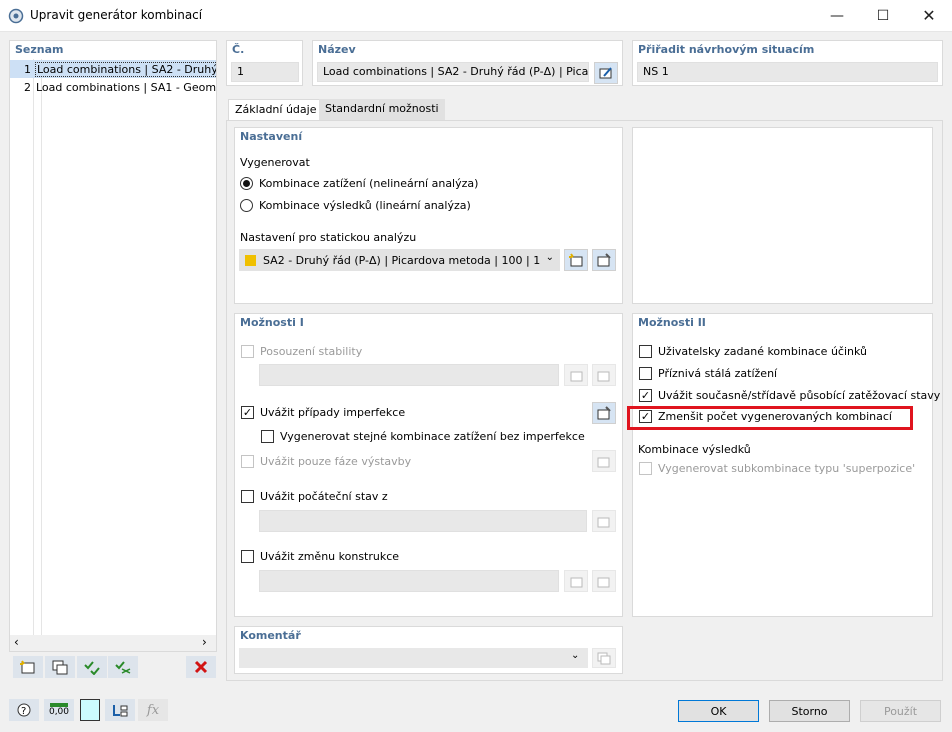 The height and width of the screenshot is (732, 952). What do you see at coordinates (247, 412) in the screenshot?
I see `imperfection-checkbox: ✓` at bounding box center [247, 412].